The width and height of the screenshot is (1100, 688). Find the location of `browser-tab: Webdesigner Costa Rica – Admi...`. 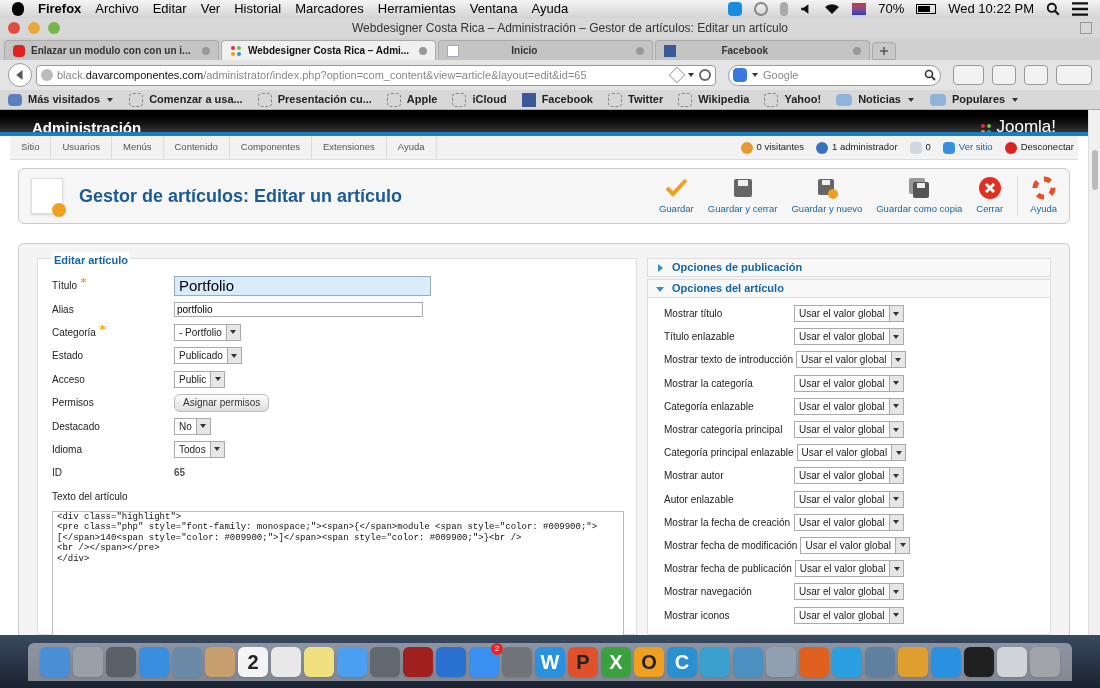

browser-tab: Webdesigner Costa Rica – Admi... is located at coordinates (328, 50).